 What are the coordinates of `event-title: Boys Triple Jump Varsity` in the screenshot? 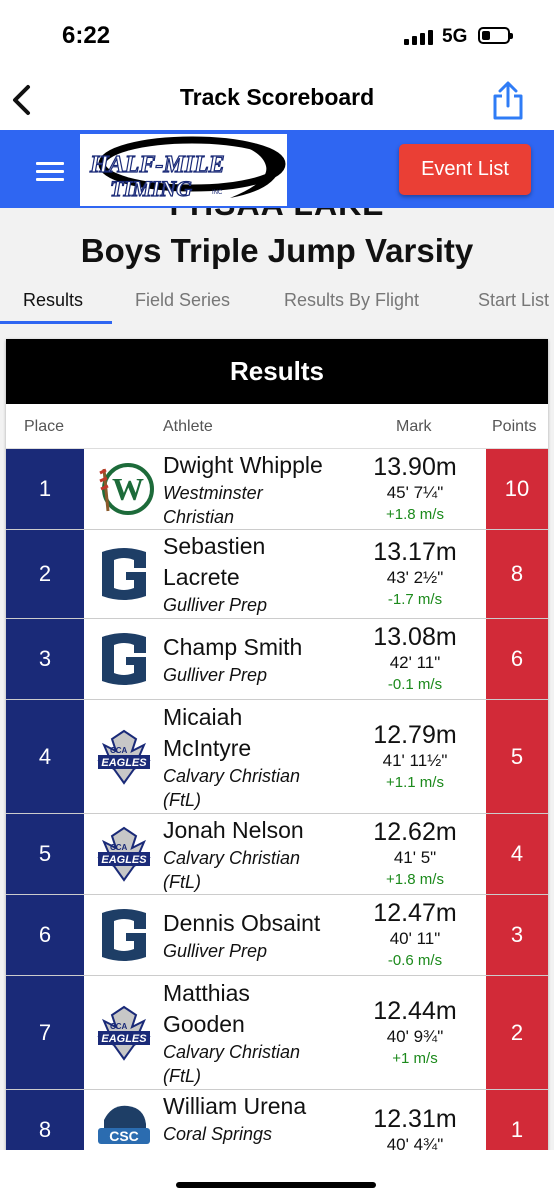 It's located at (277, 250).